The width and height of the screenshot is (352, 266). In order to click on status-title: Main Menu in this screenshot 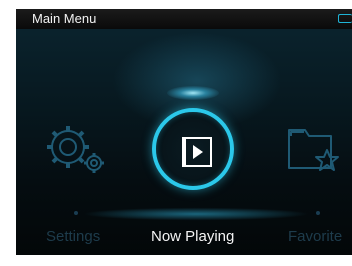, I will do `click(64, 18)`.